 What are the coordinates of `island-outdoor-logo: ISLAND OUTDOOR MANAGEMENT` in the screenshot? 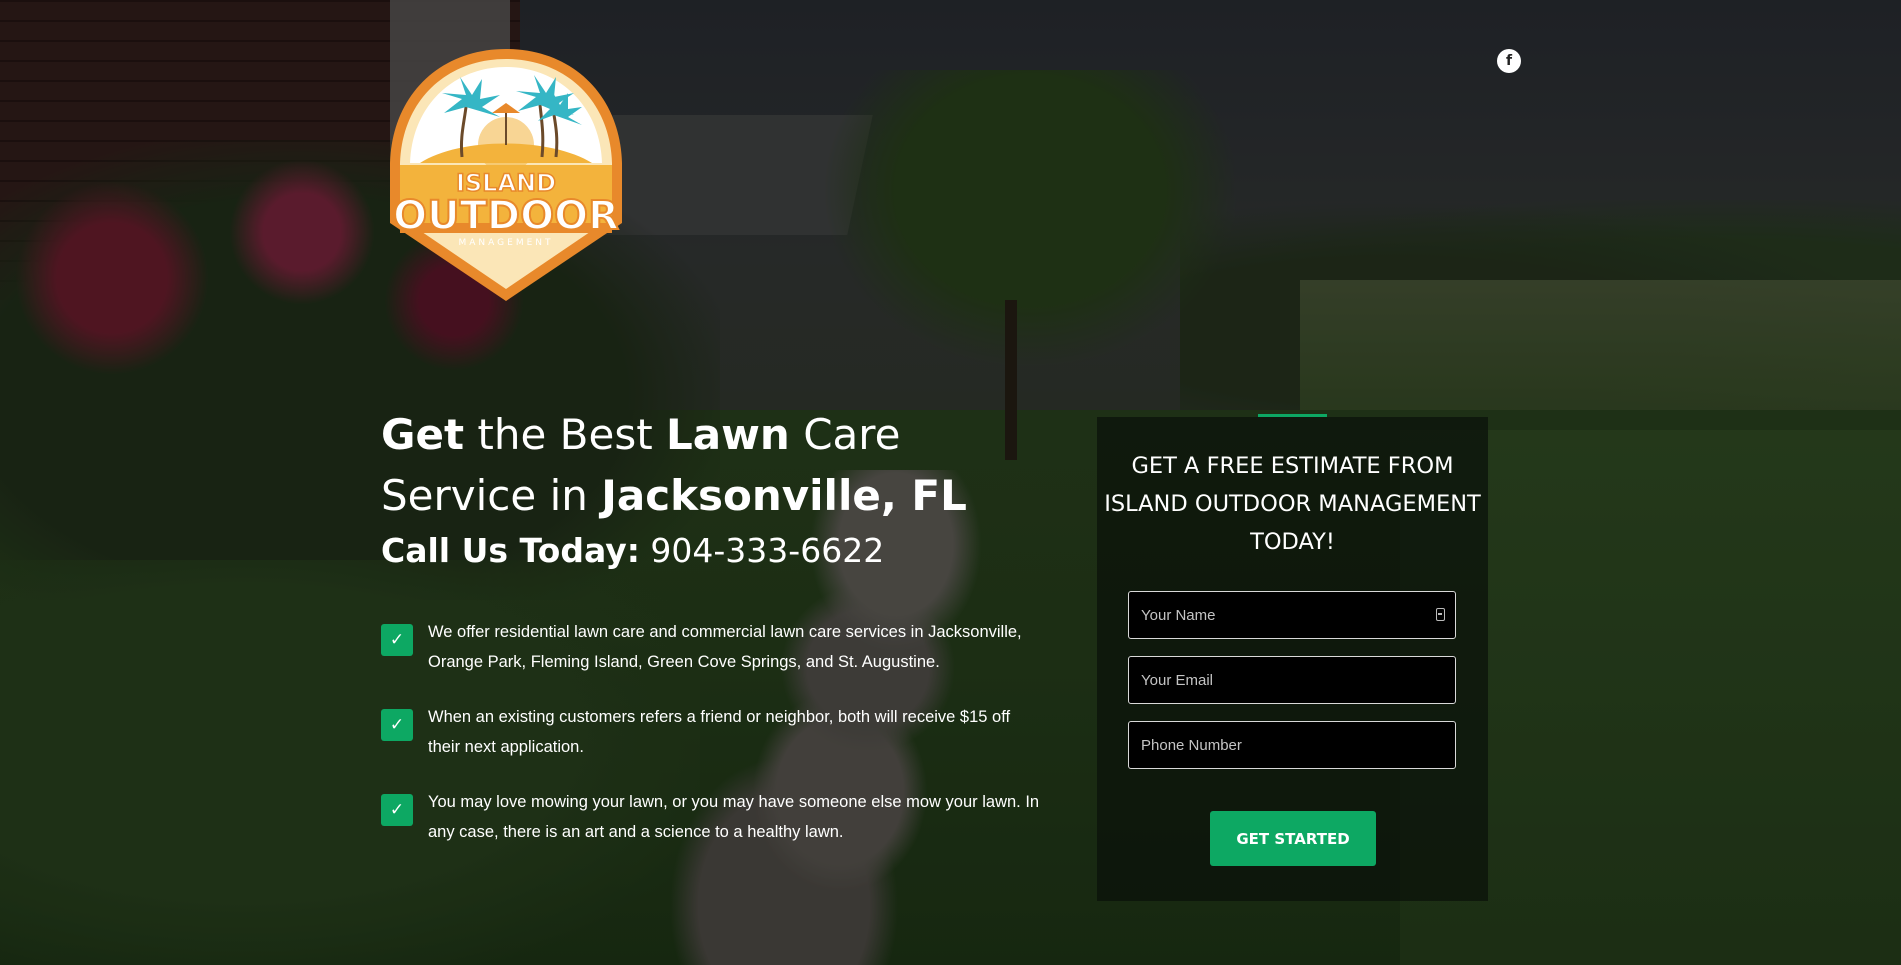 It's located at (506, 175).